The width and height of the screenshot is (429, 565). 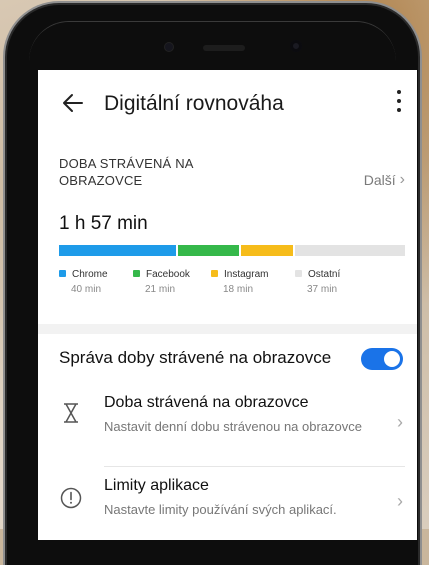 I want to click on screen-time-management-row: Správa doby strávené na obrazovce, so click(x=232, y=358).